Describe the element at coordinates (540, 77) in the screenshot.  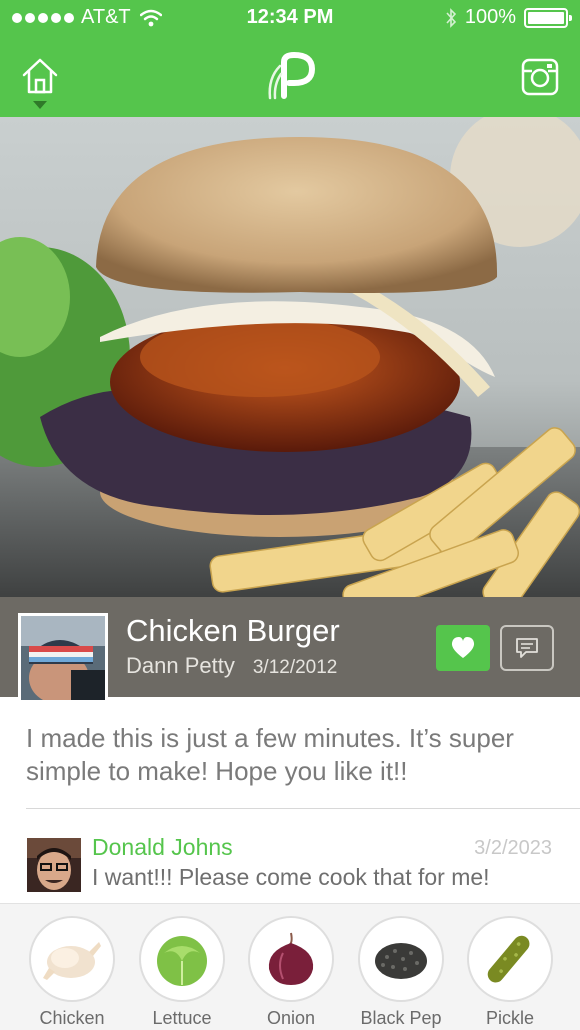
I see `instagram-camera-icon` at that location.